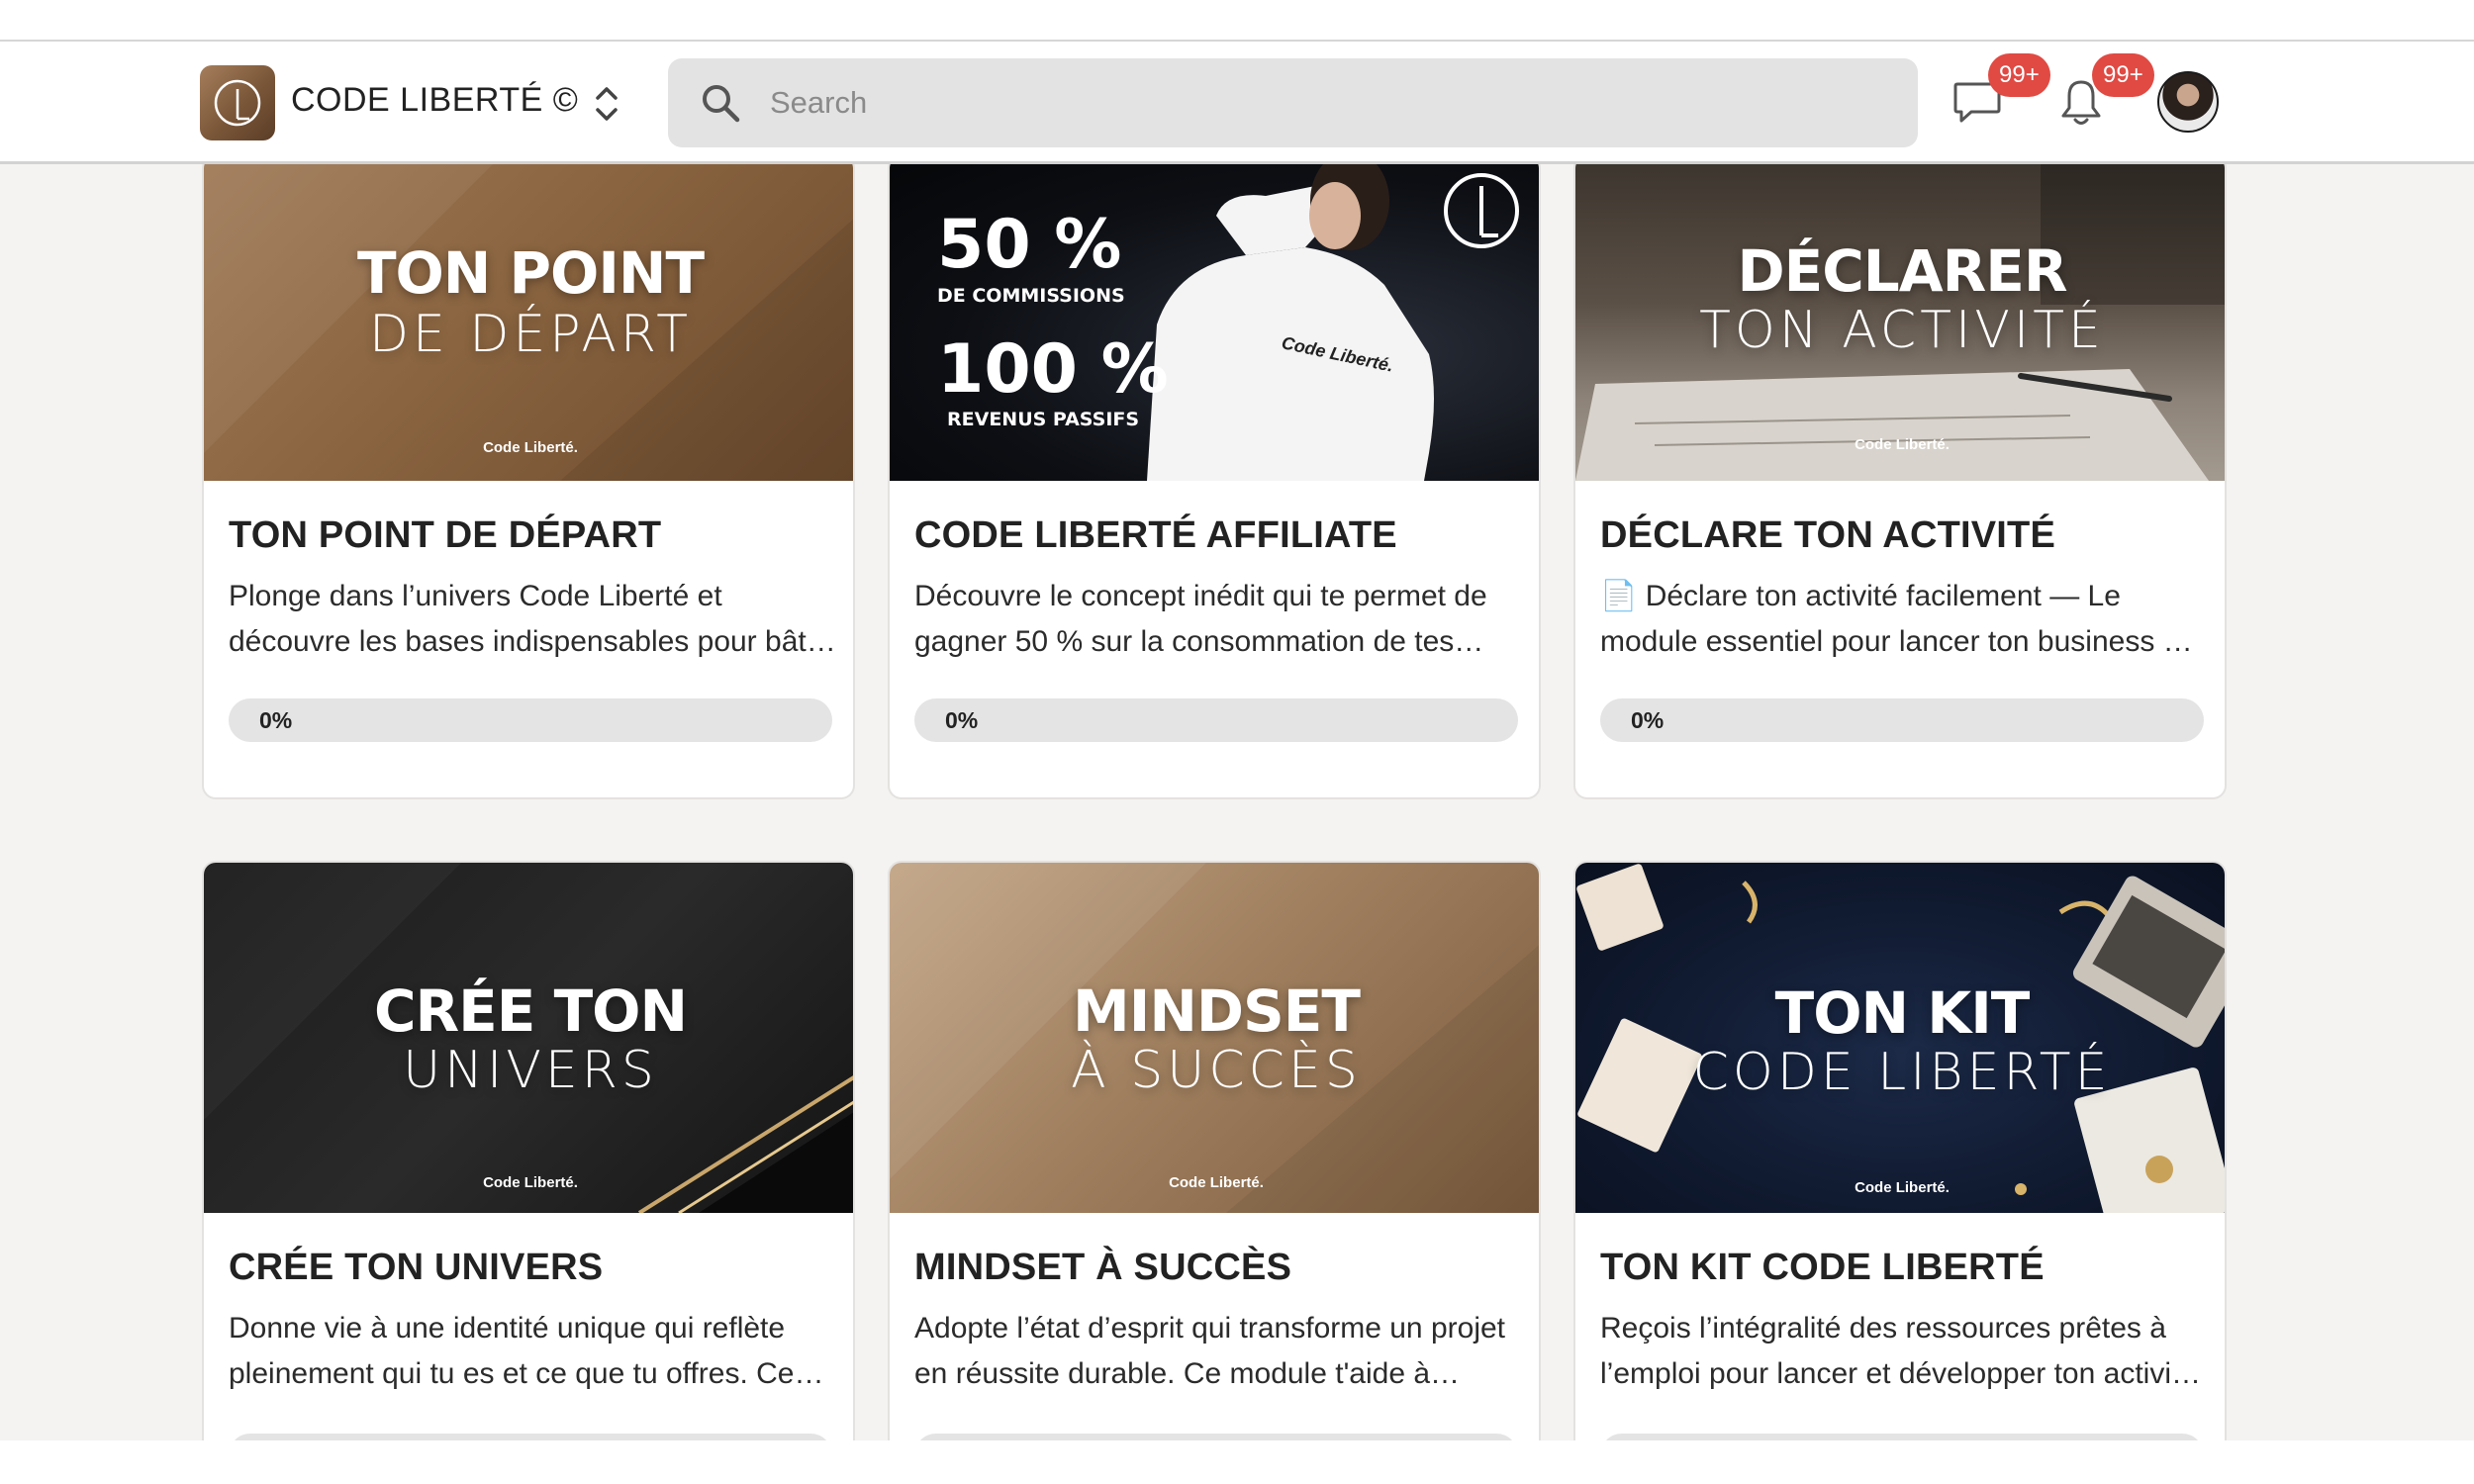 The image size is (2474, 1484). Describe the element at coordinates (2123, 75) in the screenshot. I see `notifications-badge: 99+` at that location.